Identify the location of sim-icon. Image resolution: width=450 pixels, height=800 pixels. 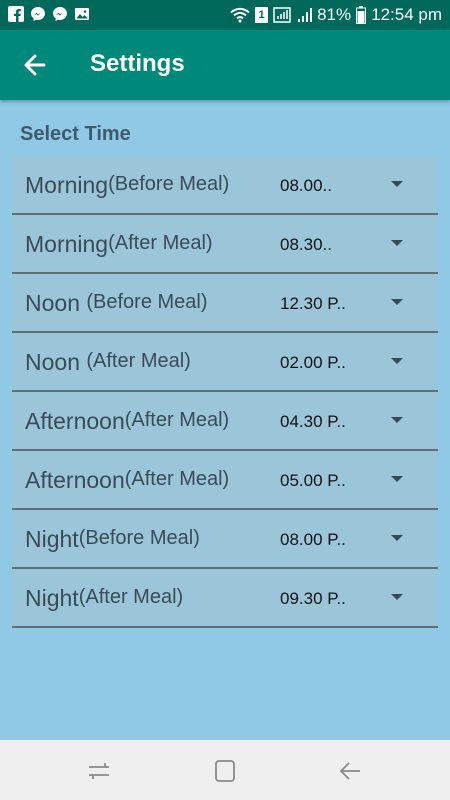
(282, 15).